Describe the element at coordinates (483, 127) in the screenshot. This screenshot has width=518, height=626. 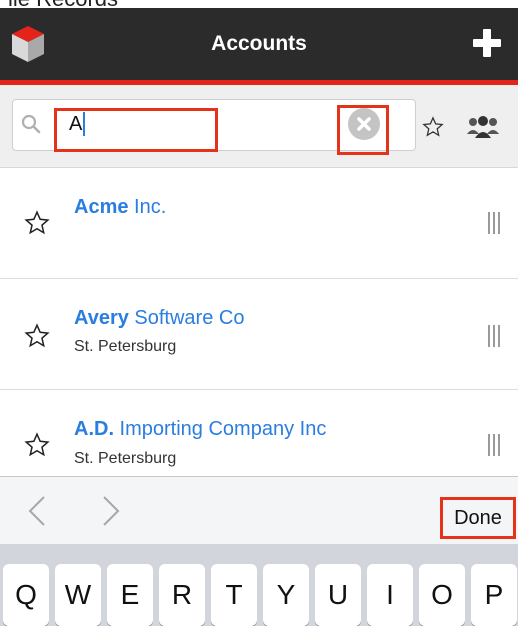
I see `group-people-icon` at that location.